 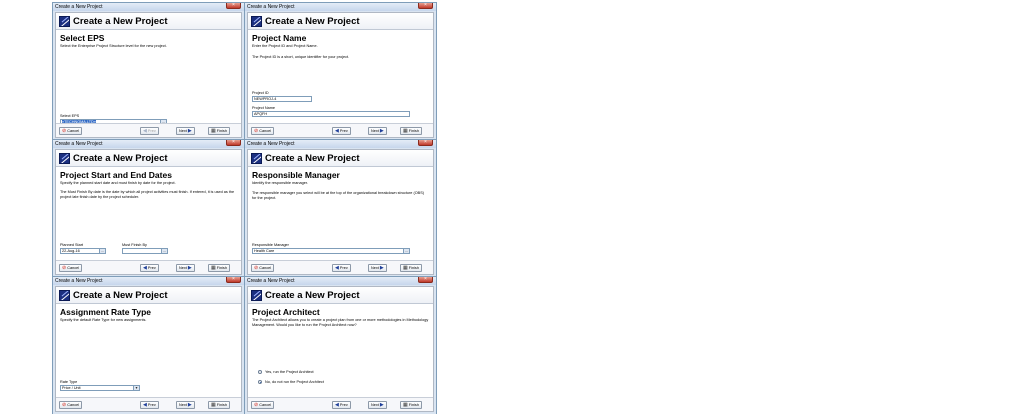 I want to click on banner-title: Create a New Project, so click(x=120, y=21).